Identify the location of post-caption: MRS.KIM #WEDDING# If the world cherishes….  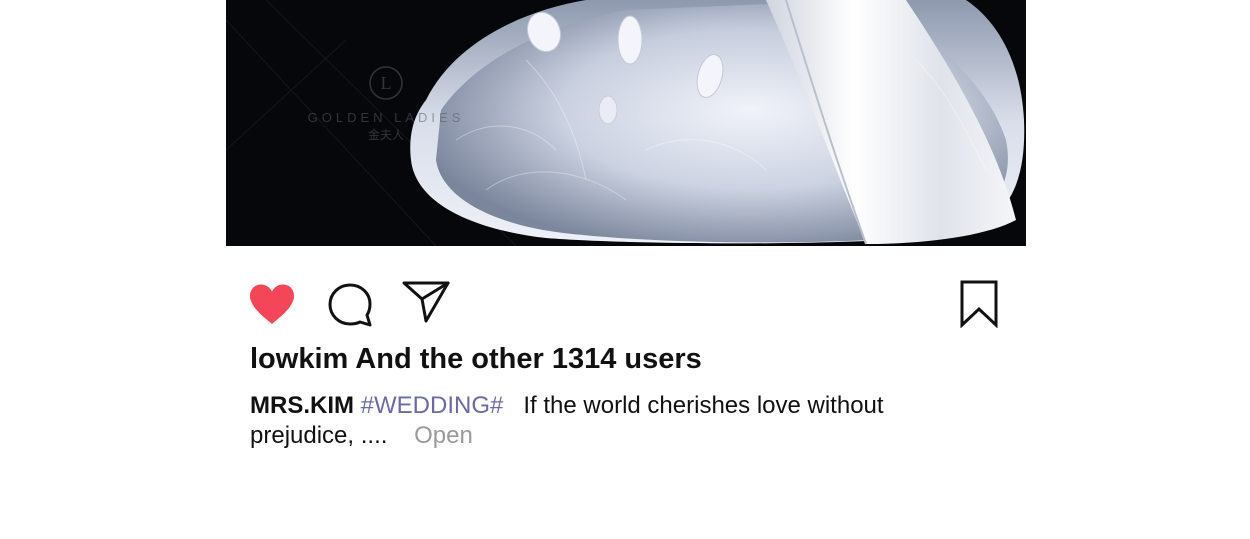
(600, 421).